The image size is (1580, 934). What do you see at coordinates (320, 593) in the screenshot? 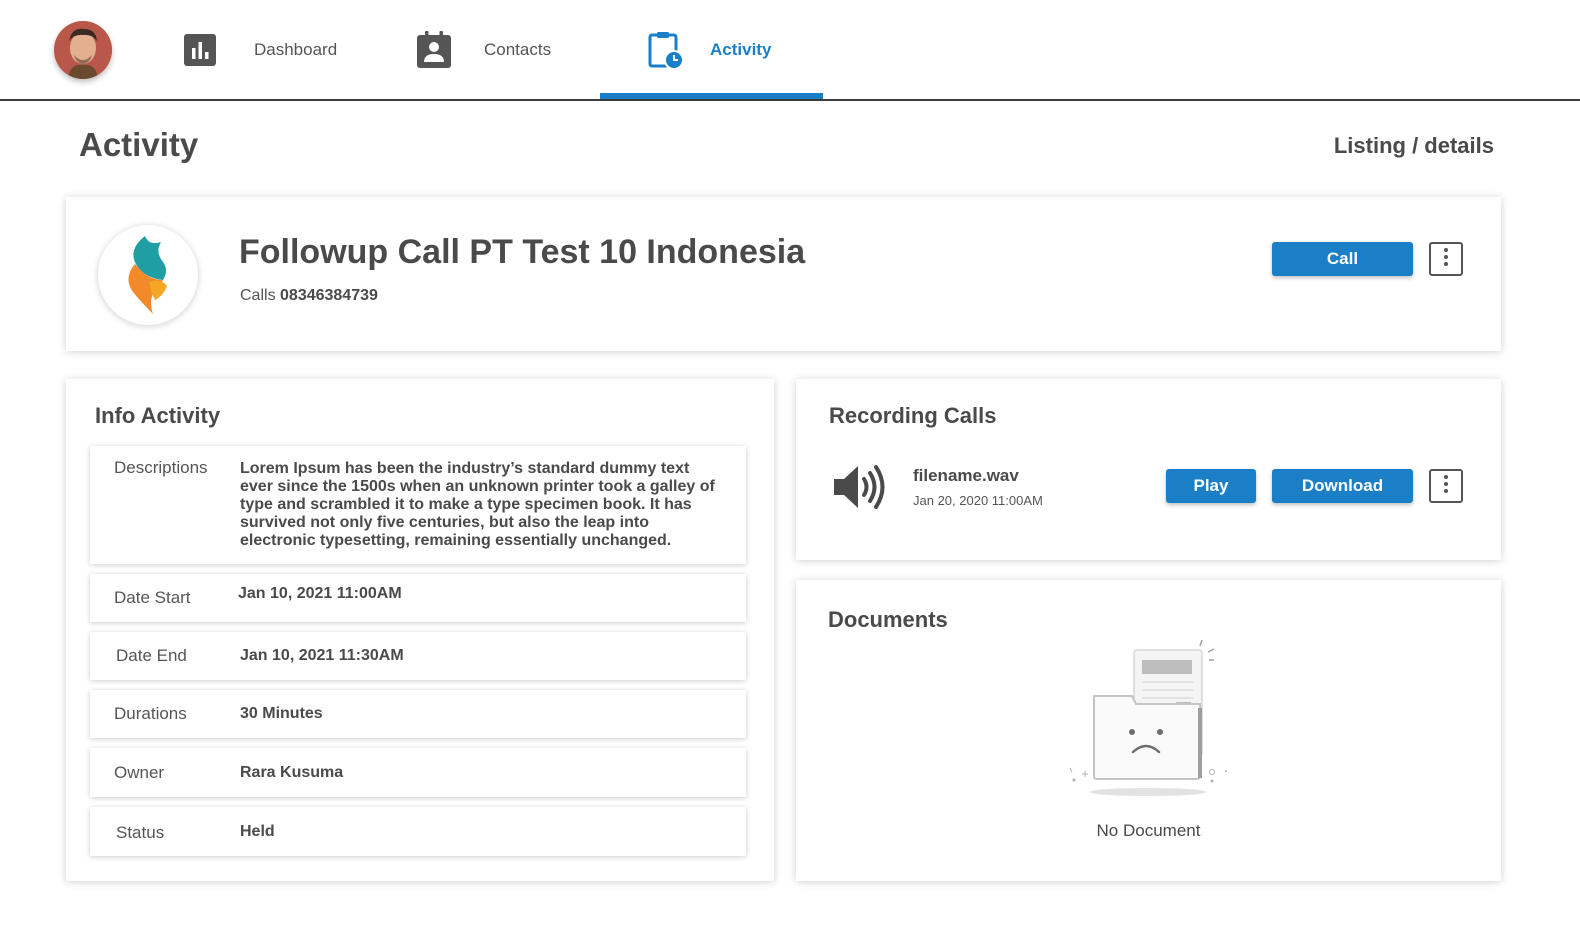
I see `info-value: Jan 10, 2021 11:00AM` at bounding box center [320, 593].